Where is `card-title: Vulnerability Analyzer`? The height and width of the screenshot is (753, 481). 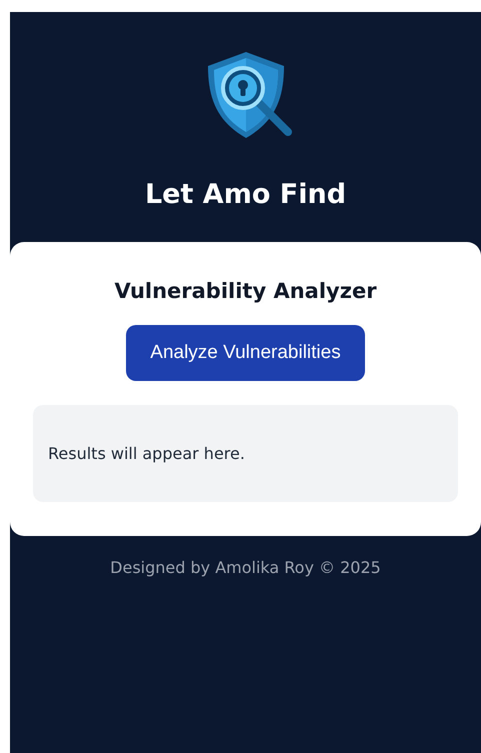 card-title: Vulnerability Analyzer is located at coordinates (245, 291).